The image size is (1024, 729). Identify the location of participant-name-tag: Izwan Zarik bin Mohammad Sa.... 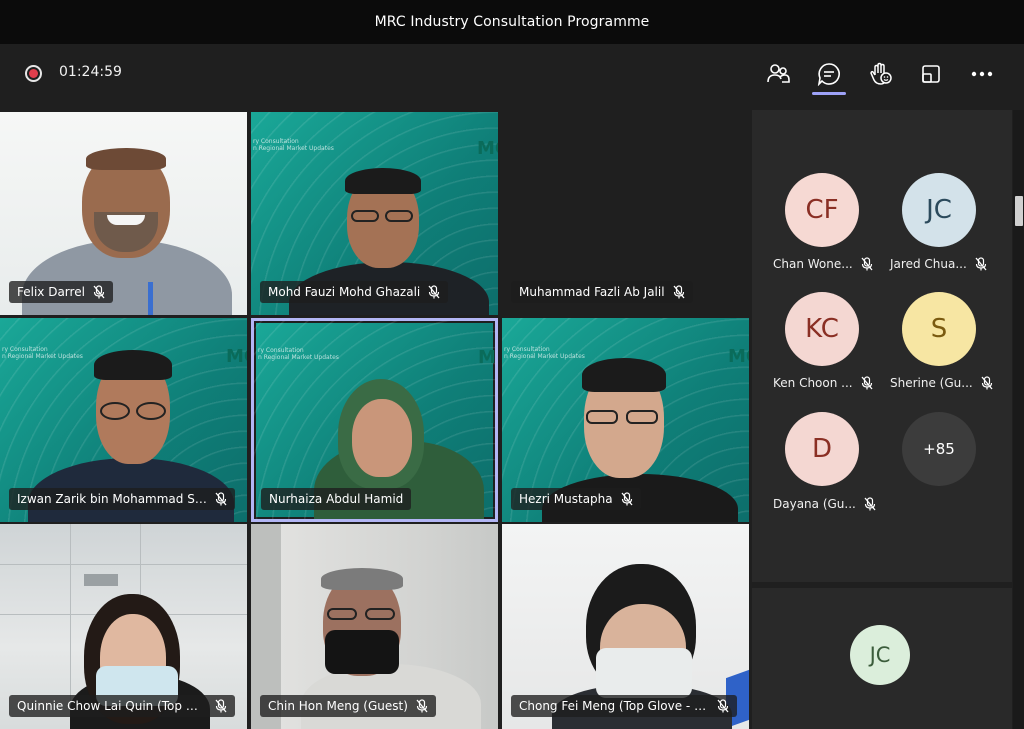
(122, 499).